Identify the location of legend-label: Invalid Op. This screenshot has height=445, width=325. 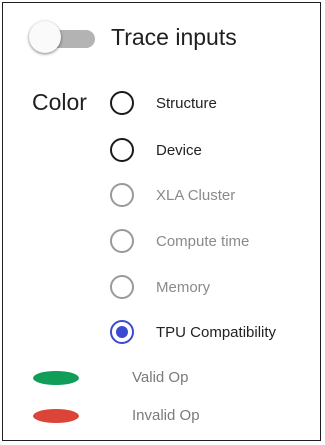
(166, 415).